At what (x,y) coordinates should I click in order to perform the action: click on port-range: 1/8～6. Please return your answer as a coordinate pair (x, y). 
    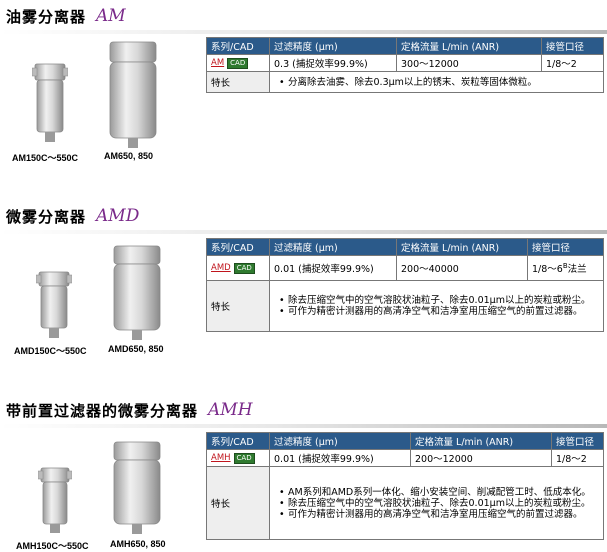
    Looking at the image, I should click on (547, 269).